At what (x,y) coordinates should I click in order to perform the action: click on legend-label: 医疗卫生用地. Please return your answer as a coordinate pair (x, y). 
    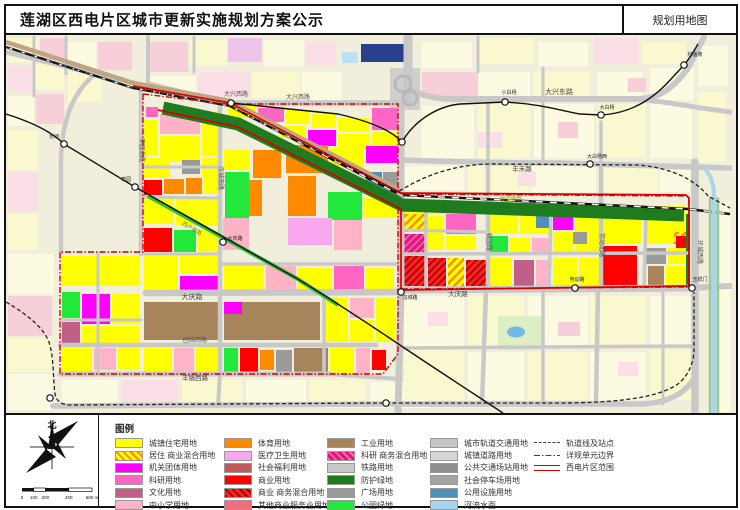
    Looking at the image, I should click on (282, 456).